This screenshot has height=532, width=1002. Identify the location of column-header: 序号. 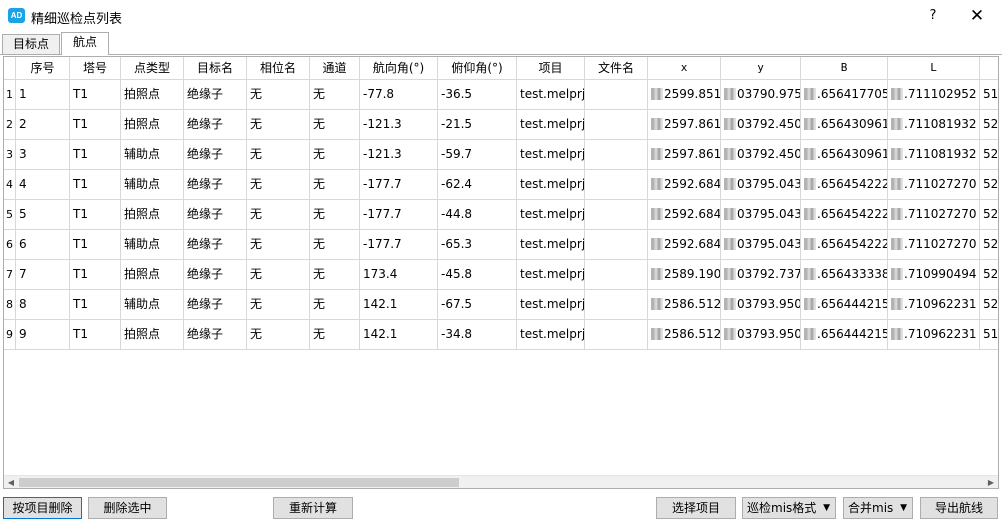
(43, 68).